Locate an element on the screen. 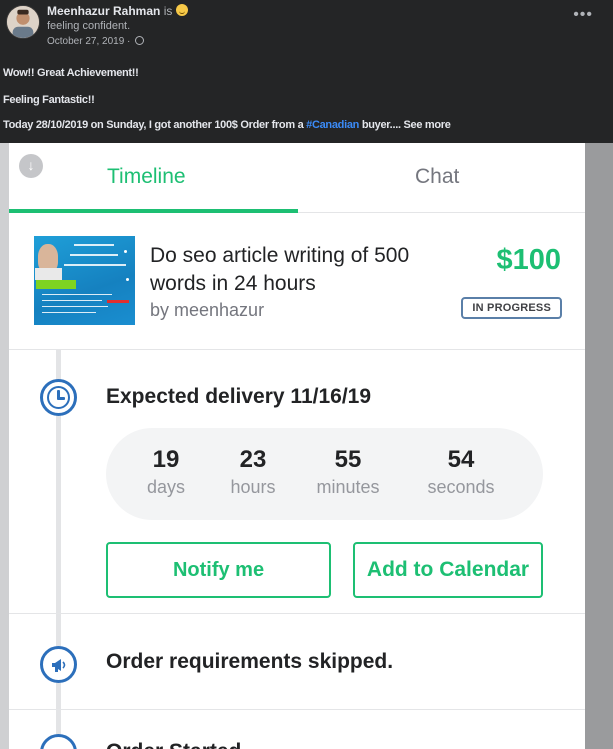 The height and width of the screenshot is (749, 613). feeling-text: feeling confident. is located at coordinates (89, 26).